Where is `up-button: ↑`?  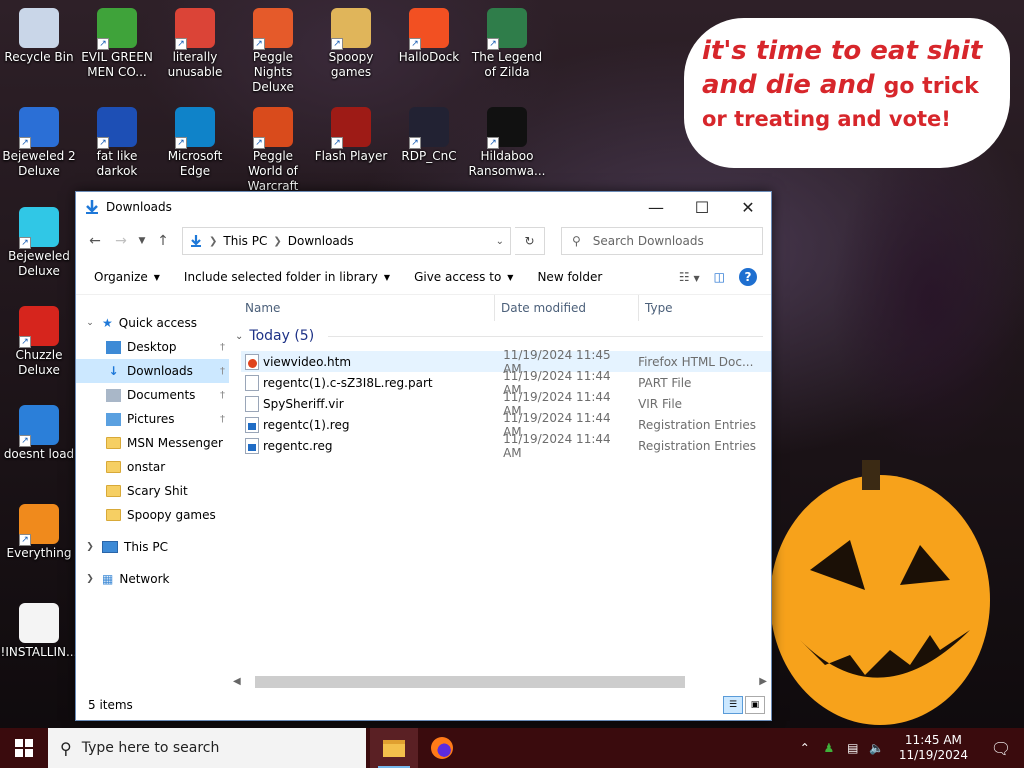
up-button: ↑ is located at coordinates (163, 241).